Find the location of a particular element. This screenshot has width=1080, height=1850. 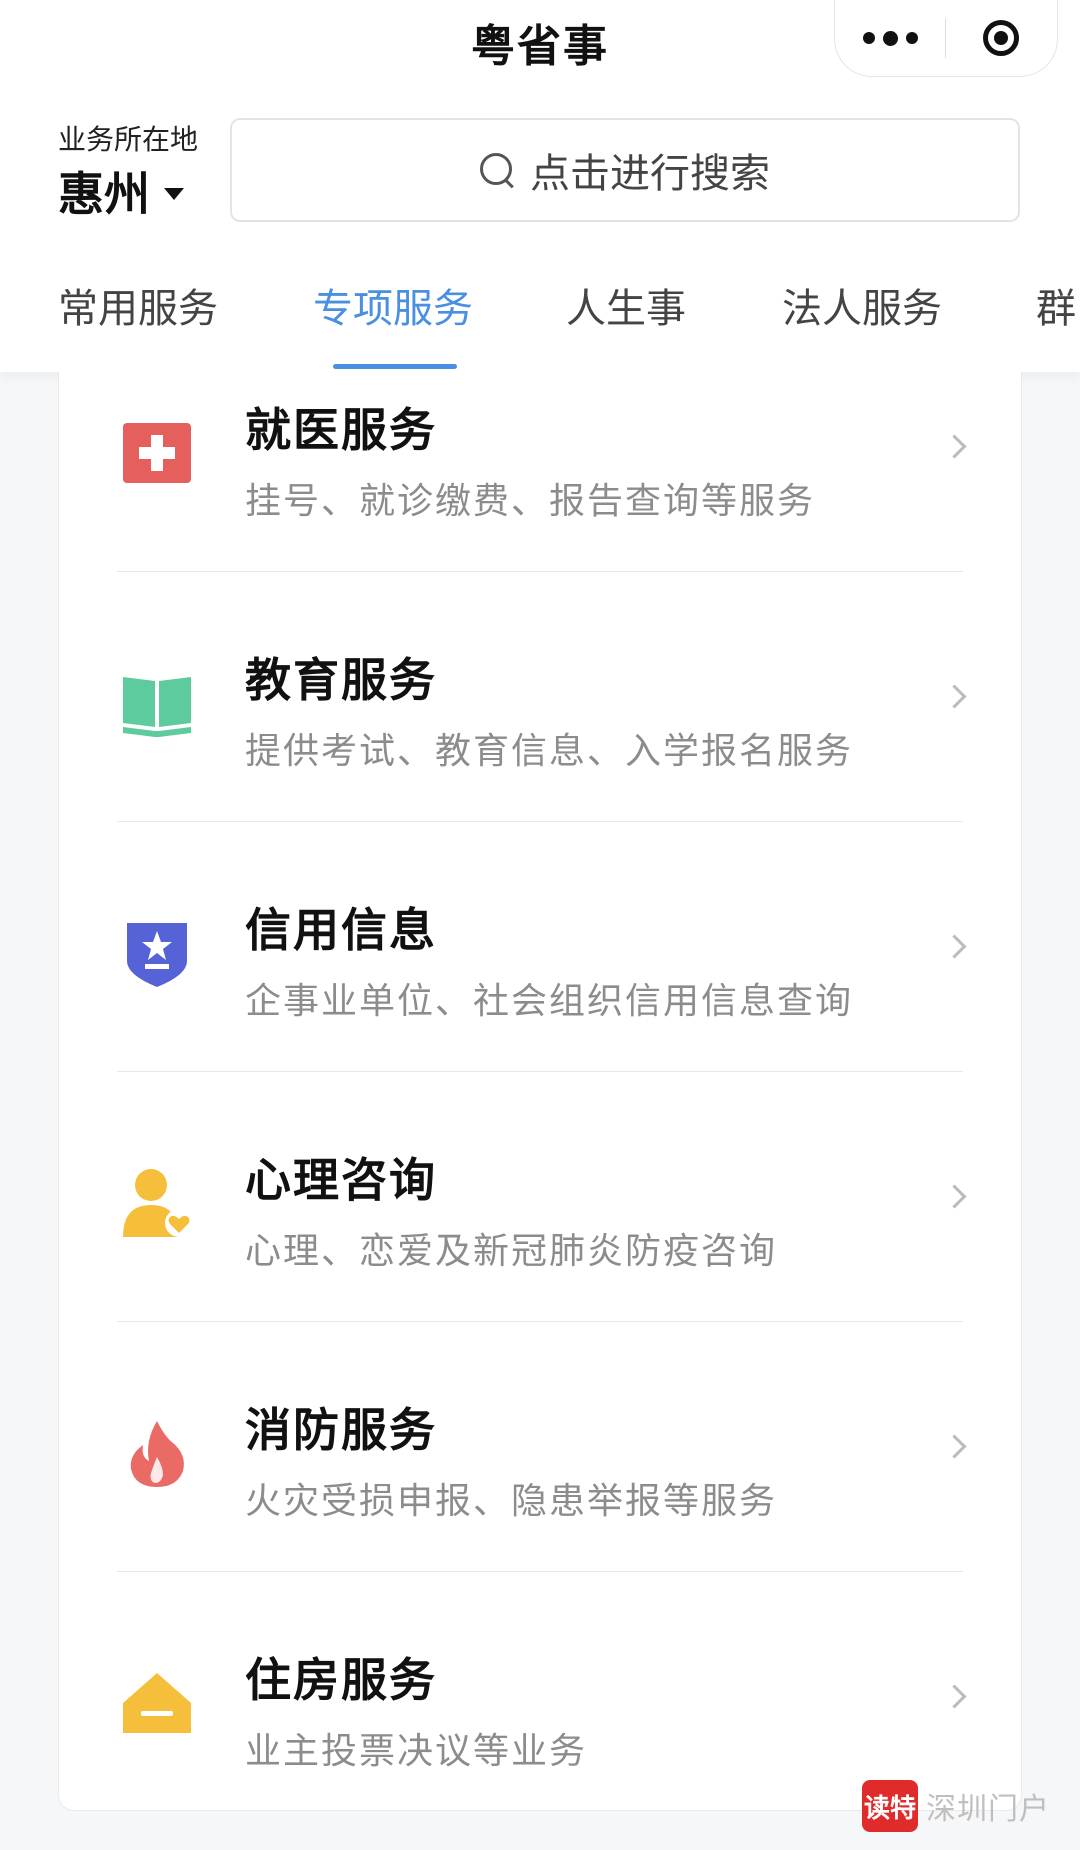

service-title: 心理咨询 is located at coordinates (341, 1180).